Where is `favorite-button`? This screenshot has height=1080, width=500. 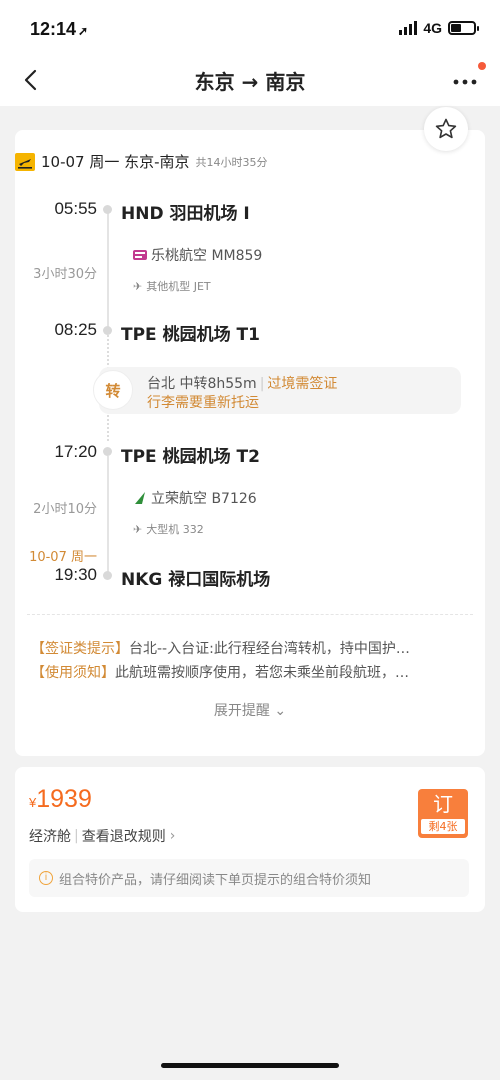 favorite-button is located at coordinates (446, 129).